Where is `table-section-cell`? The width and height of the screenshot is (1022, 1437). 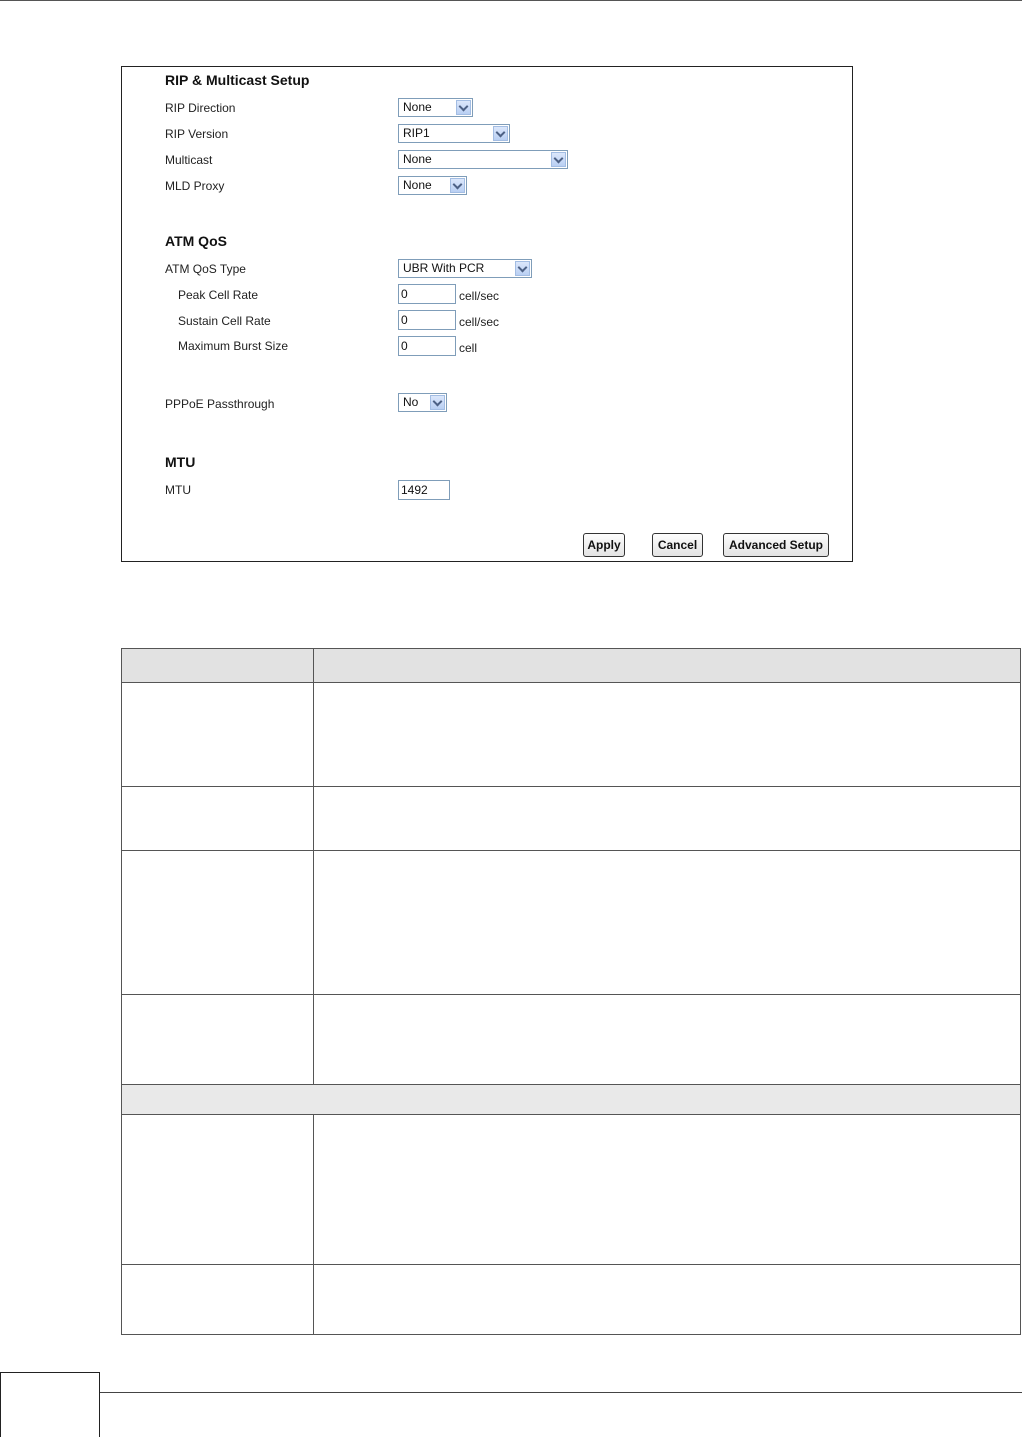
table-section-cell is located at coordinates (571, 1099).